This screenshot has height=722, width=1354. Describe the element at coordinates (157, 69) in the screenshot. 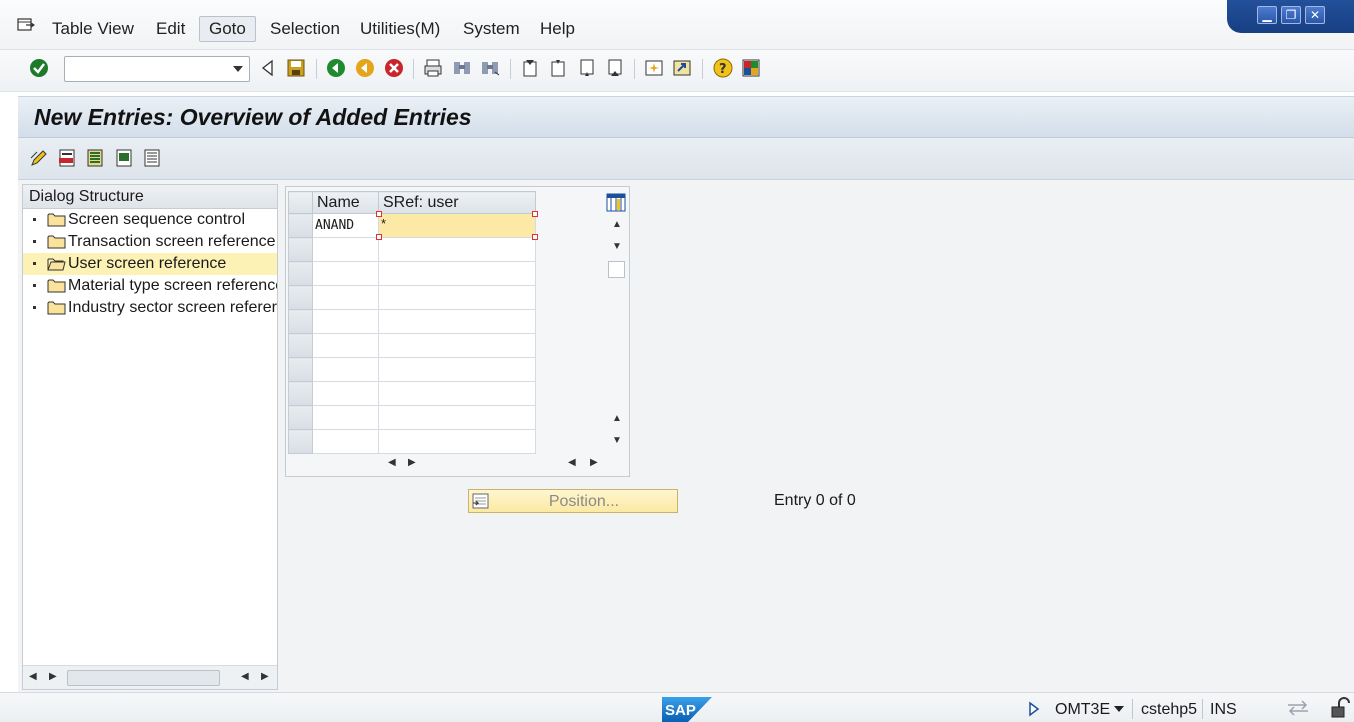

I see `command-field` at that location.